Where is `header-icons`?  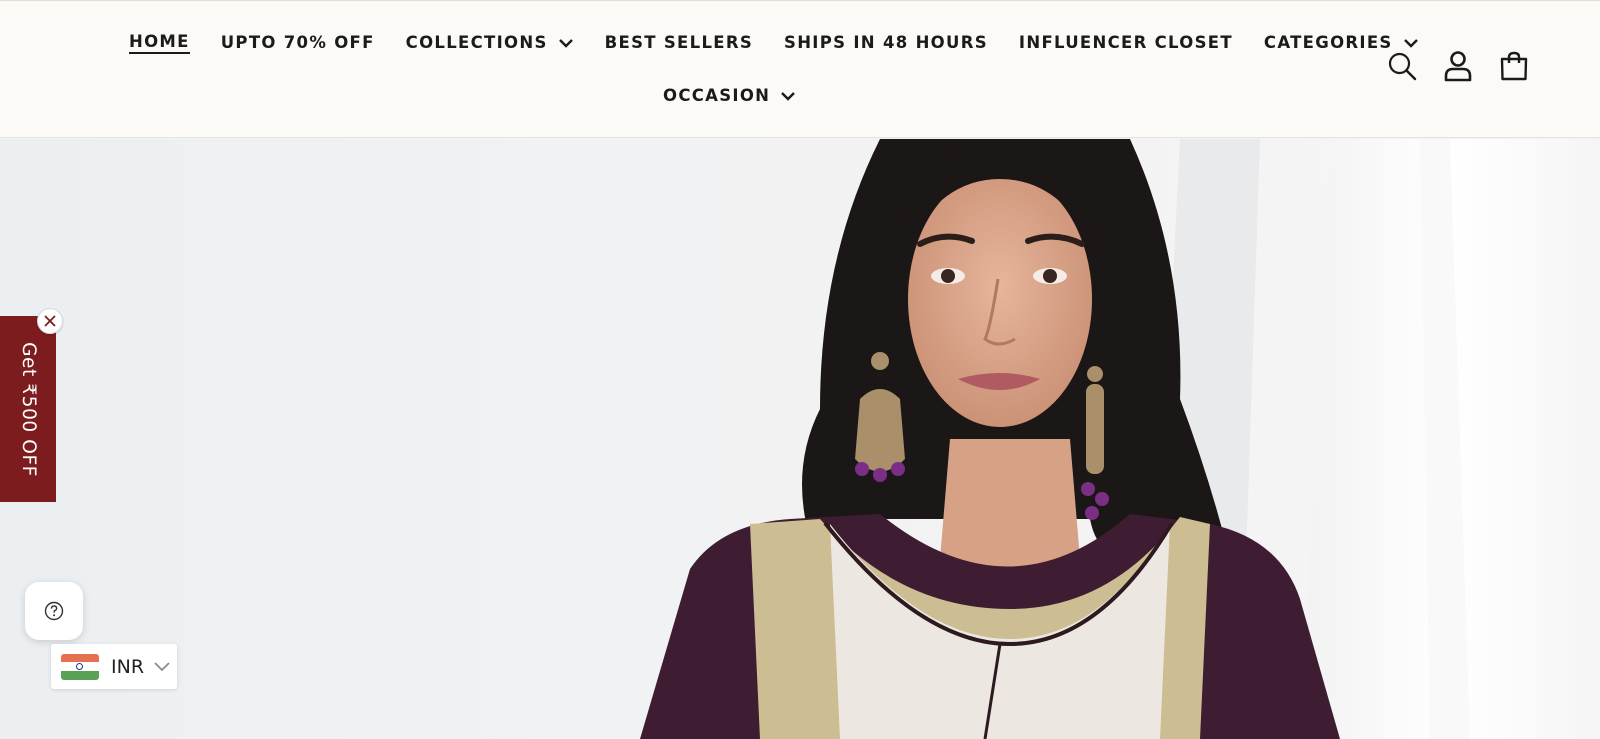 header-icons is located at coordinates (1470, 66).